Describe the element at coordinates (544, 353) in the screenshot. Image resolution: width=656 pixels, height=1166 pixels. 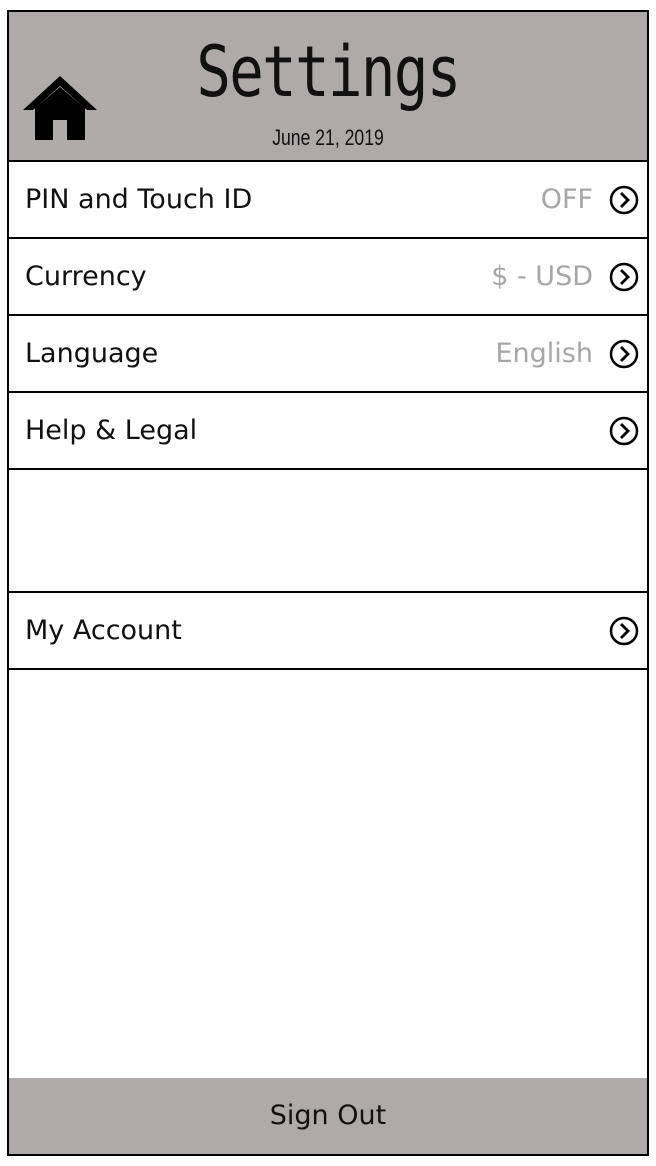
I see `settings-row-value: English` at that location.